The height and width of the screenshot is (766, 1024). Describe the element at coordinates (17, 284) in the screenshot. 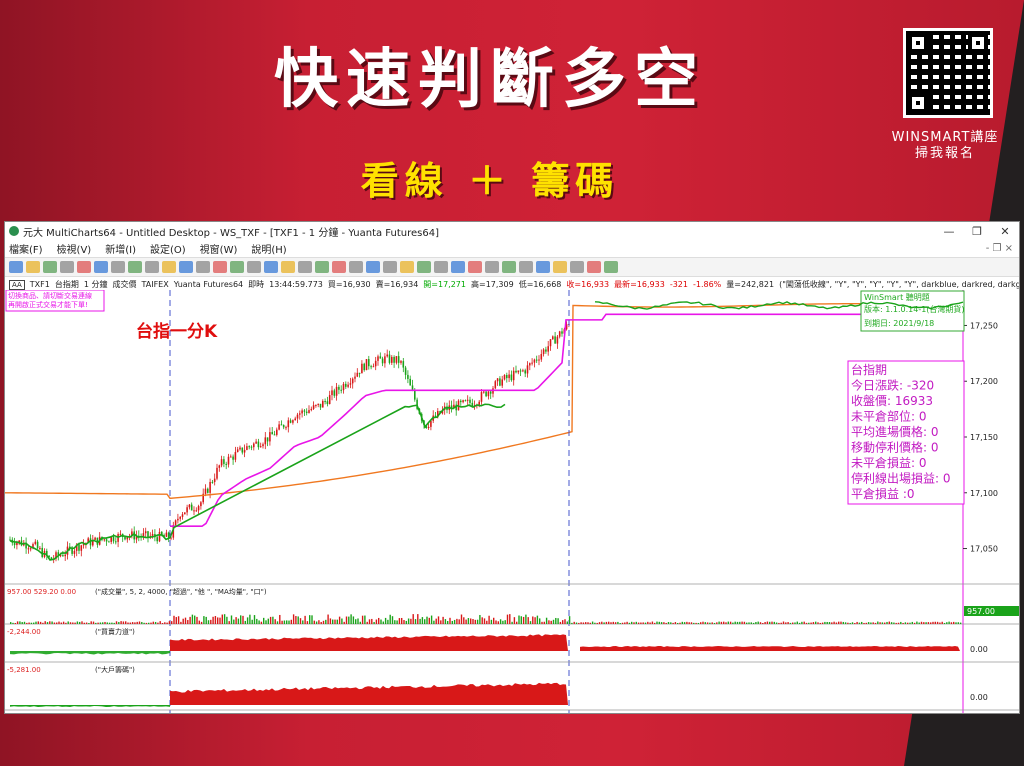

I see `symbol-tag: AA` at that location.